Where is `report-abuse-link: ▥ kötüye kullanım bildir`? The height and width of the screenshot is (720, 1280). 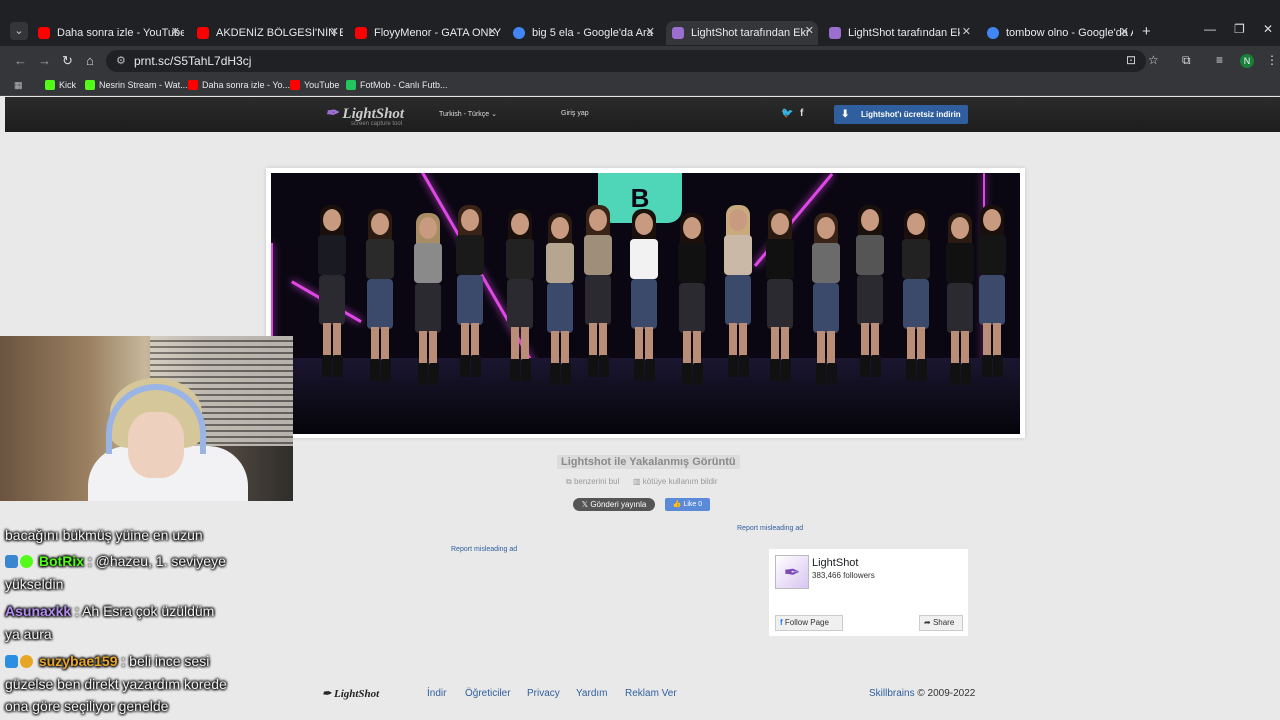 report-abuse-link: ▥ kötüye kullanım bildir is located at coordinates (675, 481).